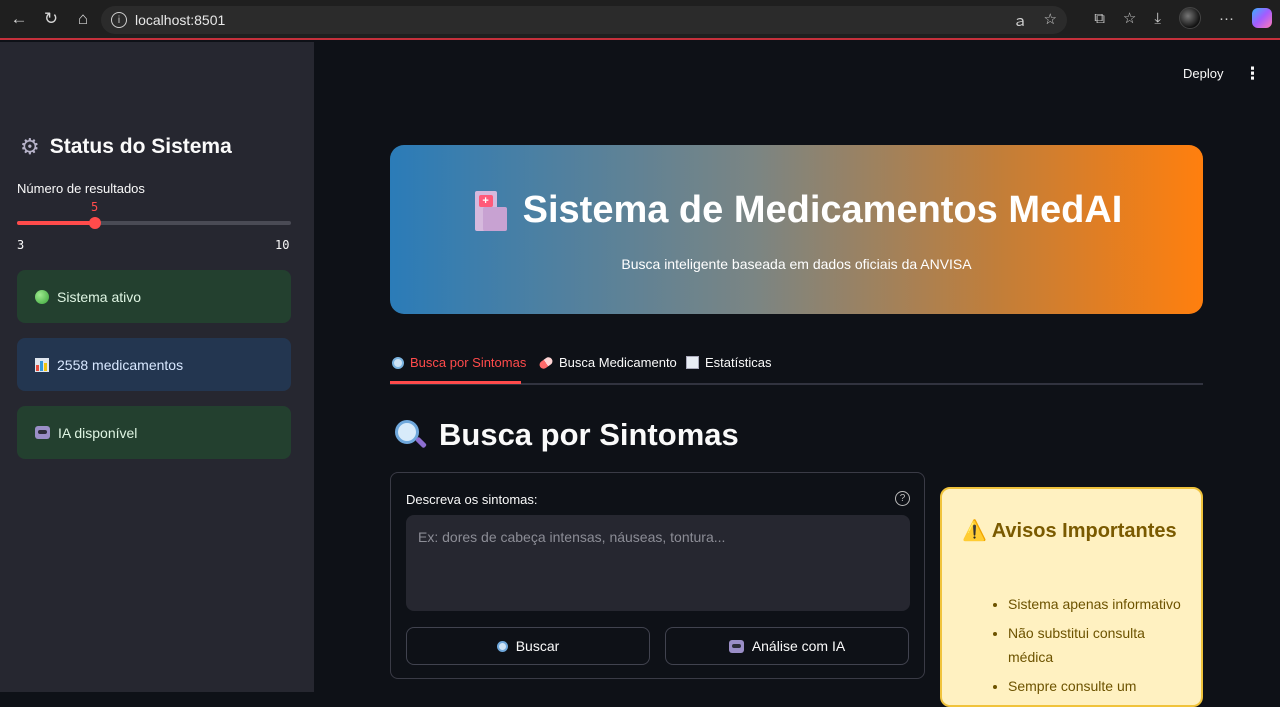 This screenshot has height=707, width=1280. What do you see at coordinates (822, 210) in the screenshot?
I see `hero-title-text: Sistema de Medicamentos MedAI` at bounding box center [822, 210].